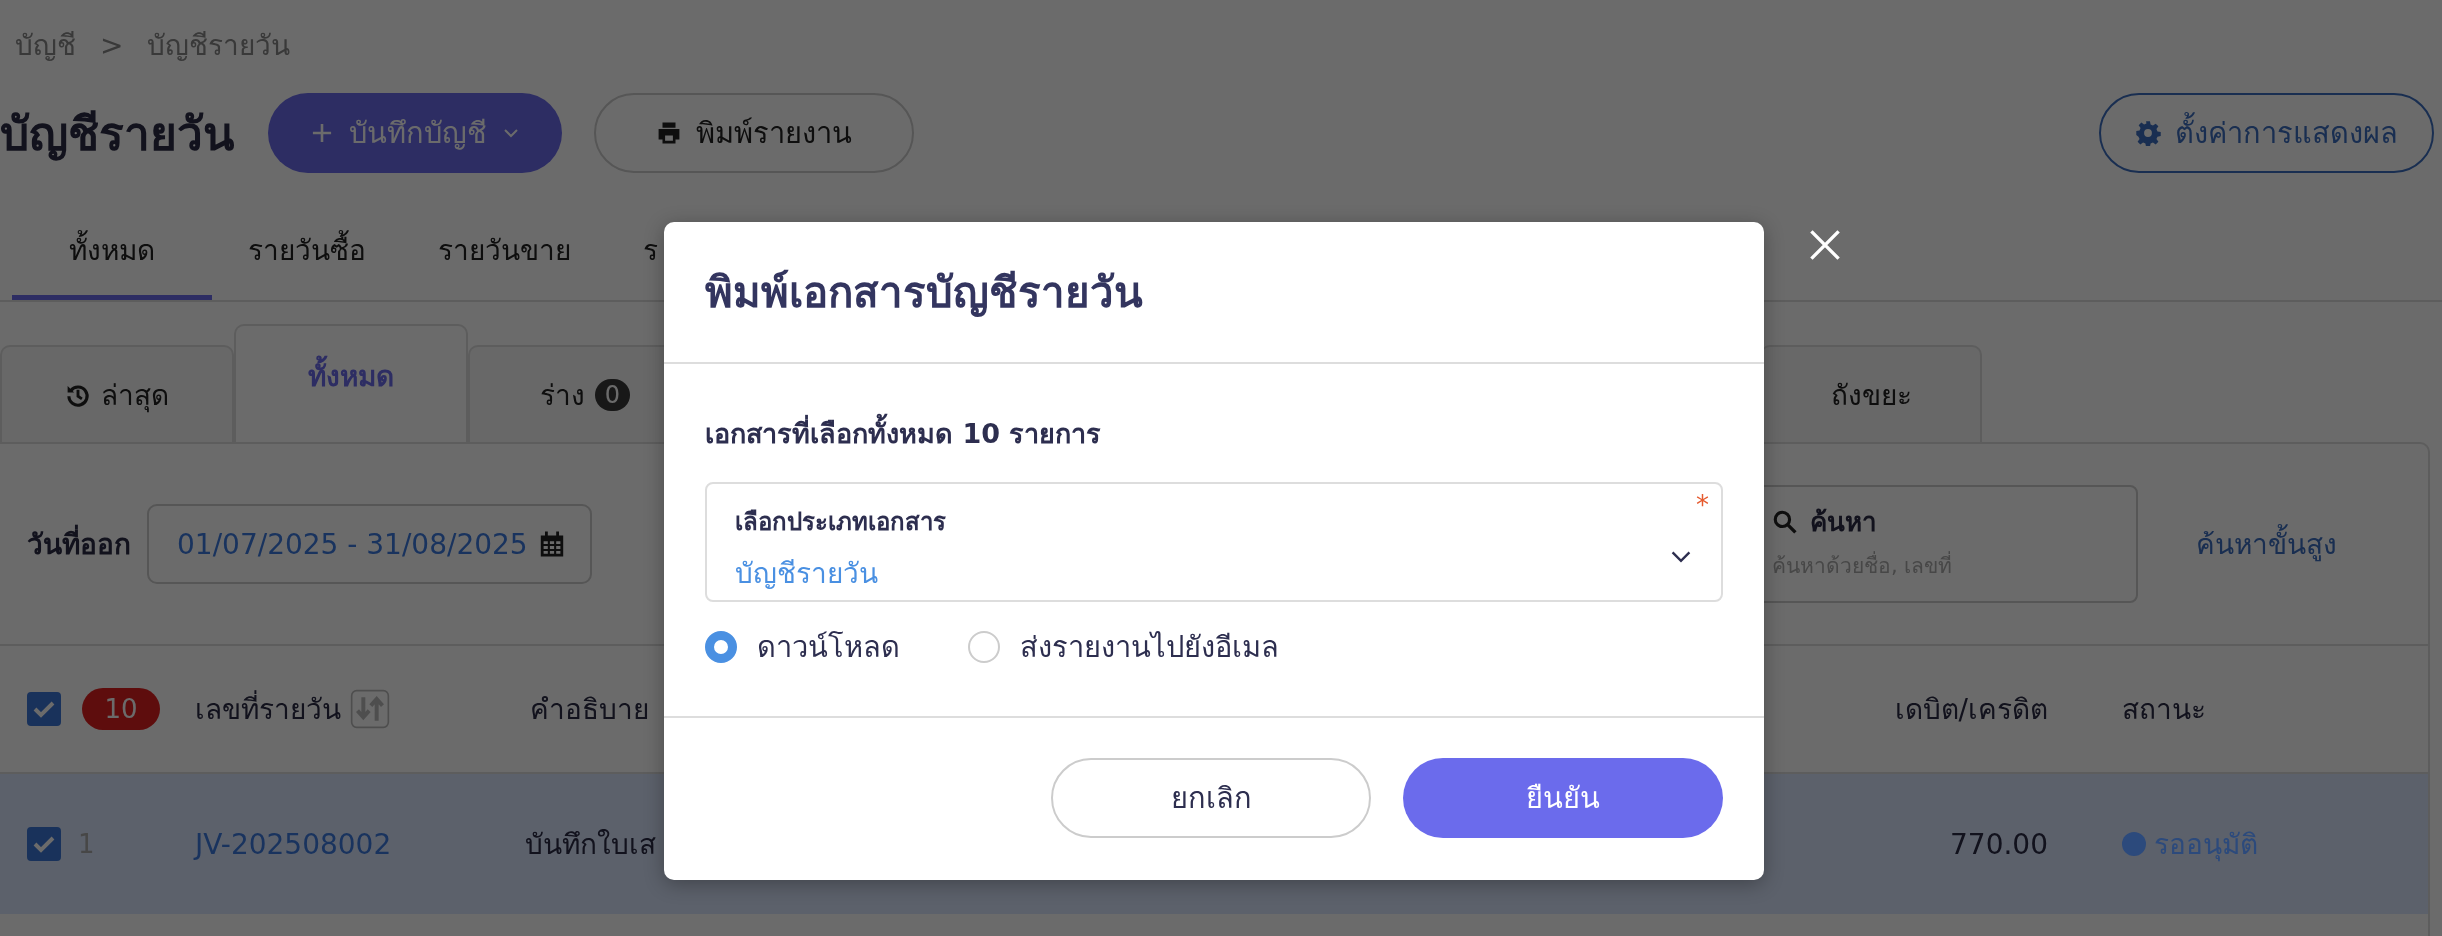  Describe the element at coordinates (117, 134) in the screenshot. I see `page-title: บัญชีรายวัน` at that location.